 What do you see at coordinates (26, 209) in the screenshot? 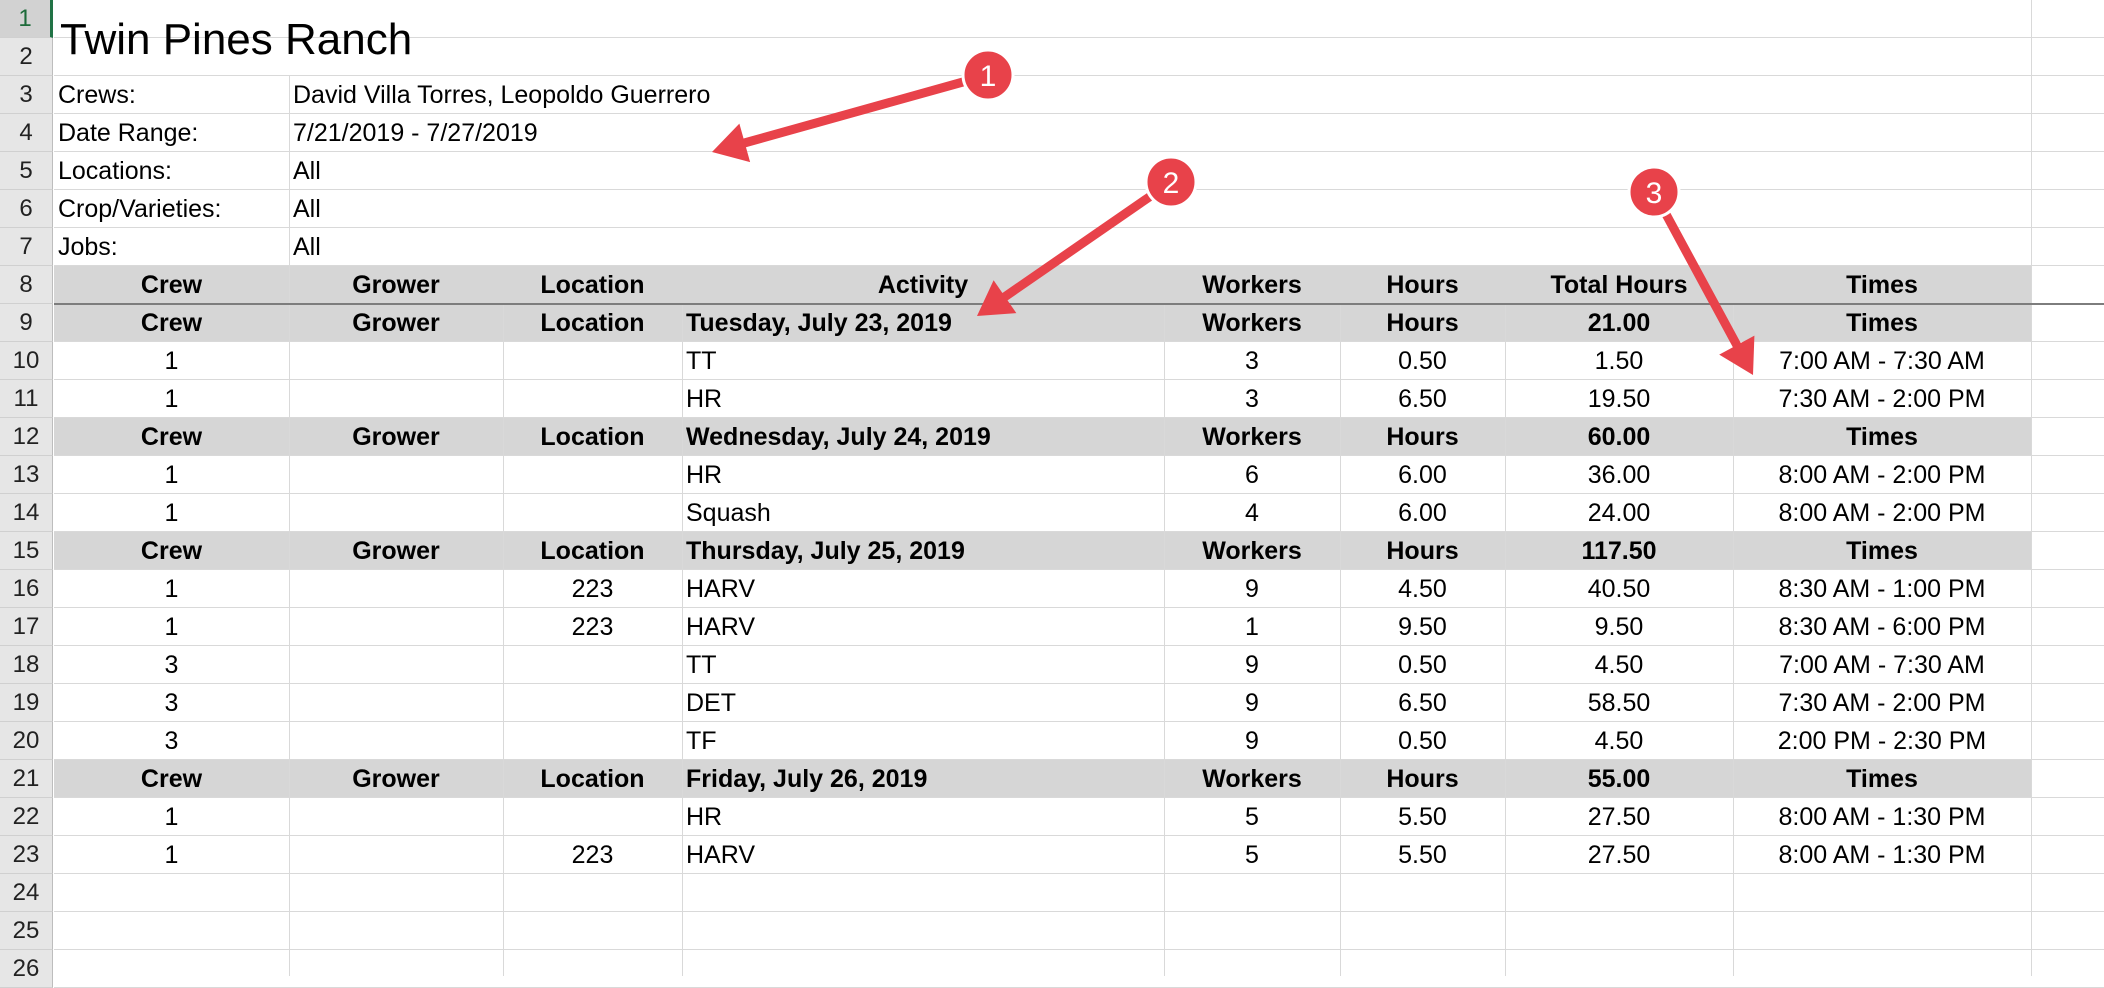
I see `row-header-6: 6` at bounding box center [26, 209].